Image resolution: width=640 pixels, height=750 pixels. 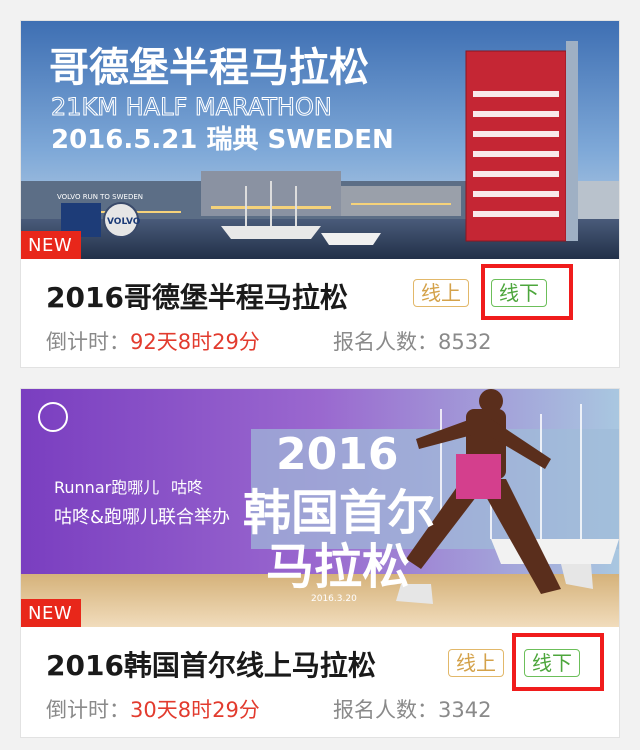 I want to click on signup-value: 3342, so click(x=465, y=710).